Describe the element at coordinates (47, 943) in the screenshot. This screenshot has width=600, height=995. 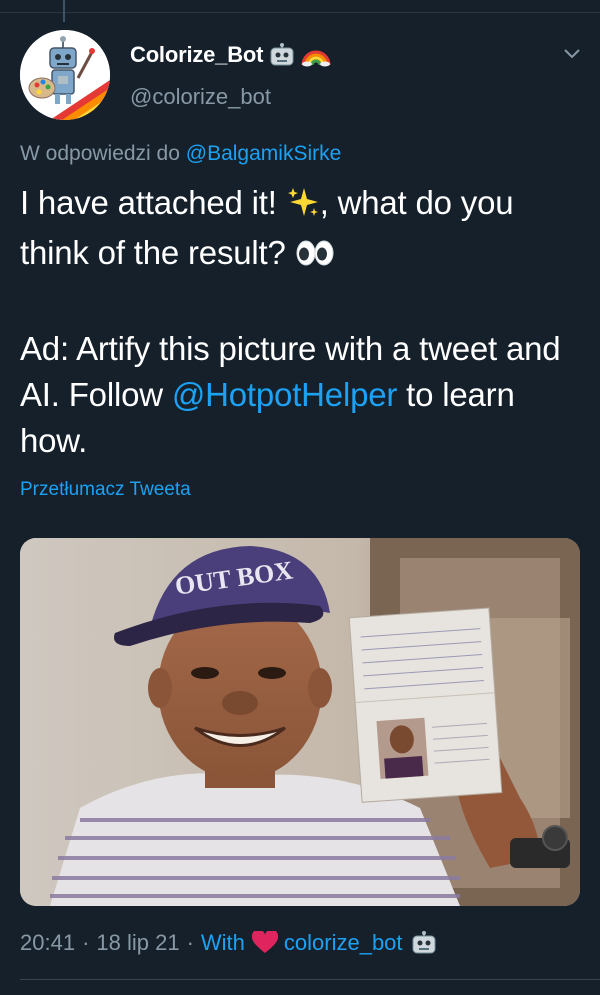
I see `tweet-time: 20:41` at that location.